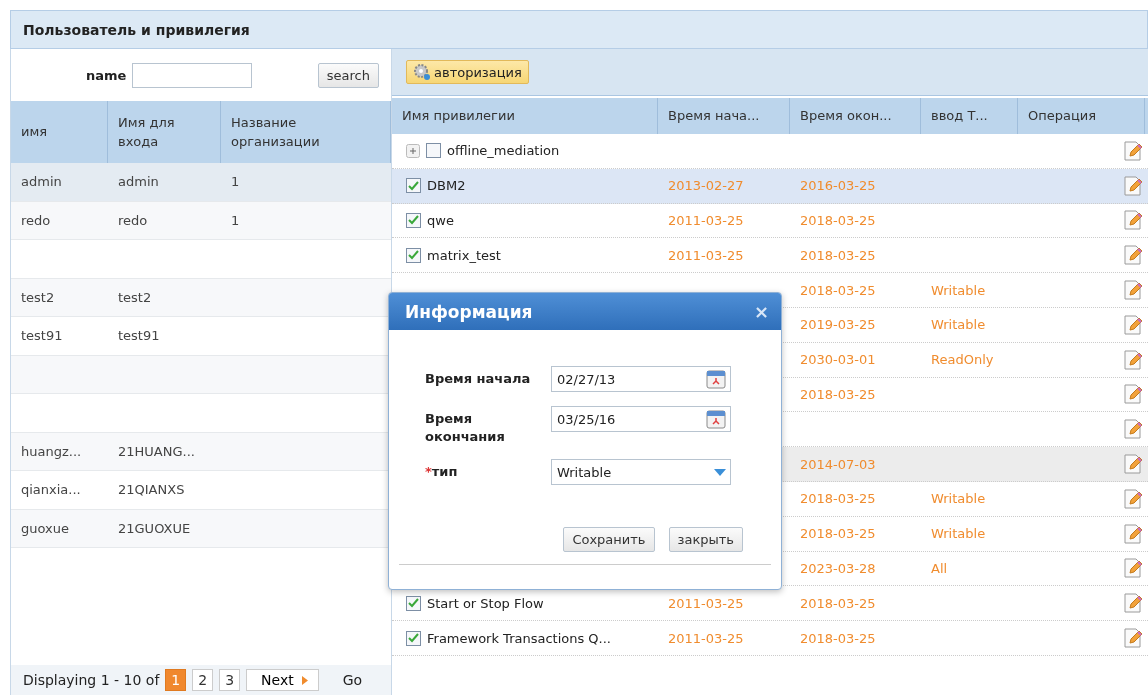 The width and height of the screenshot is (1148, 695). What do you see at coordinates (106, 75) in the screenshot?
I see `search-label: name` at bounding box center [106, 75].